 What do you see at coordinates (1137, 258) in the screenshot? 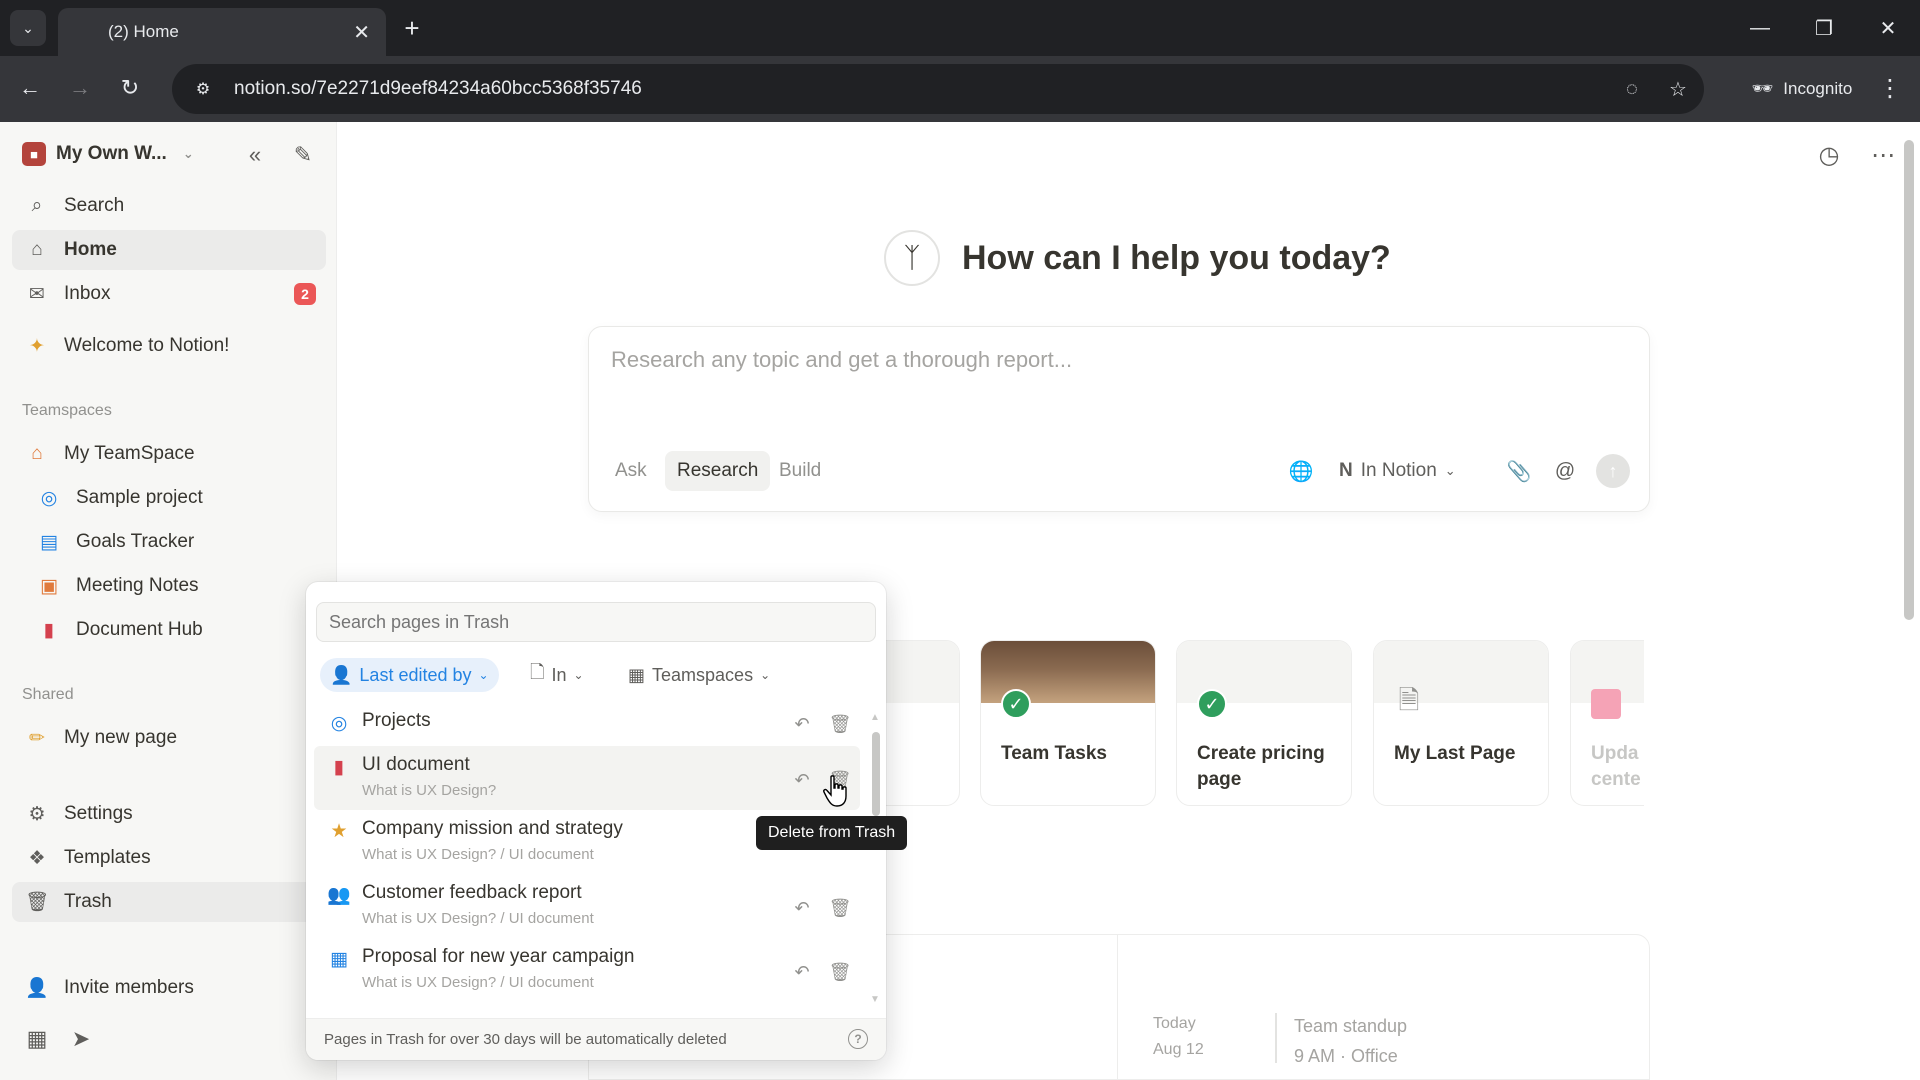
I see `ai-assistant-header: ᛉ How can I help you today?` at bounding box center [1137, 258].